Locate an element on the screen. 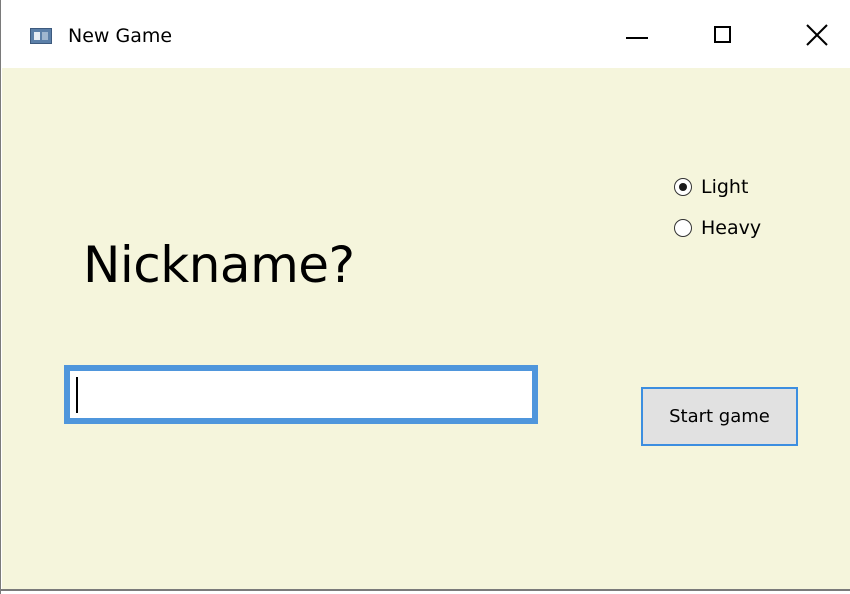 The height and width of the screenshot is (594, 850). radio-heavy: Heavy is located at coordinates (717, 228).